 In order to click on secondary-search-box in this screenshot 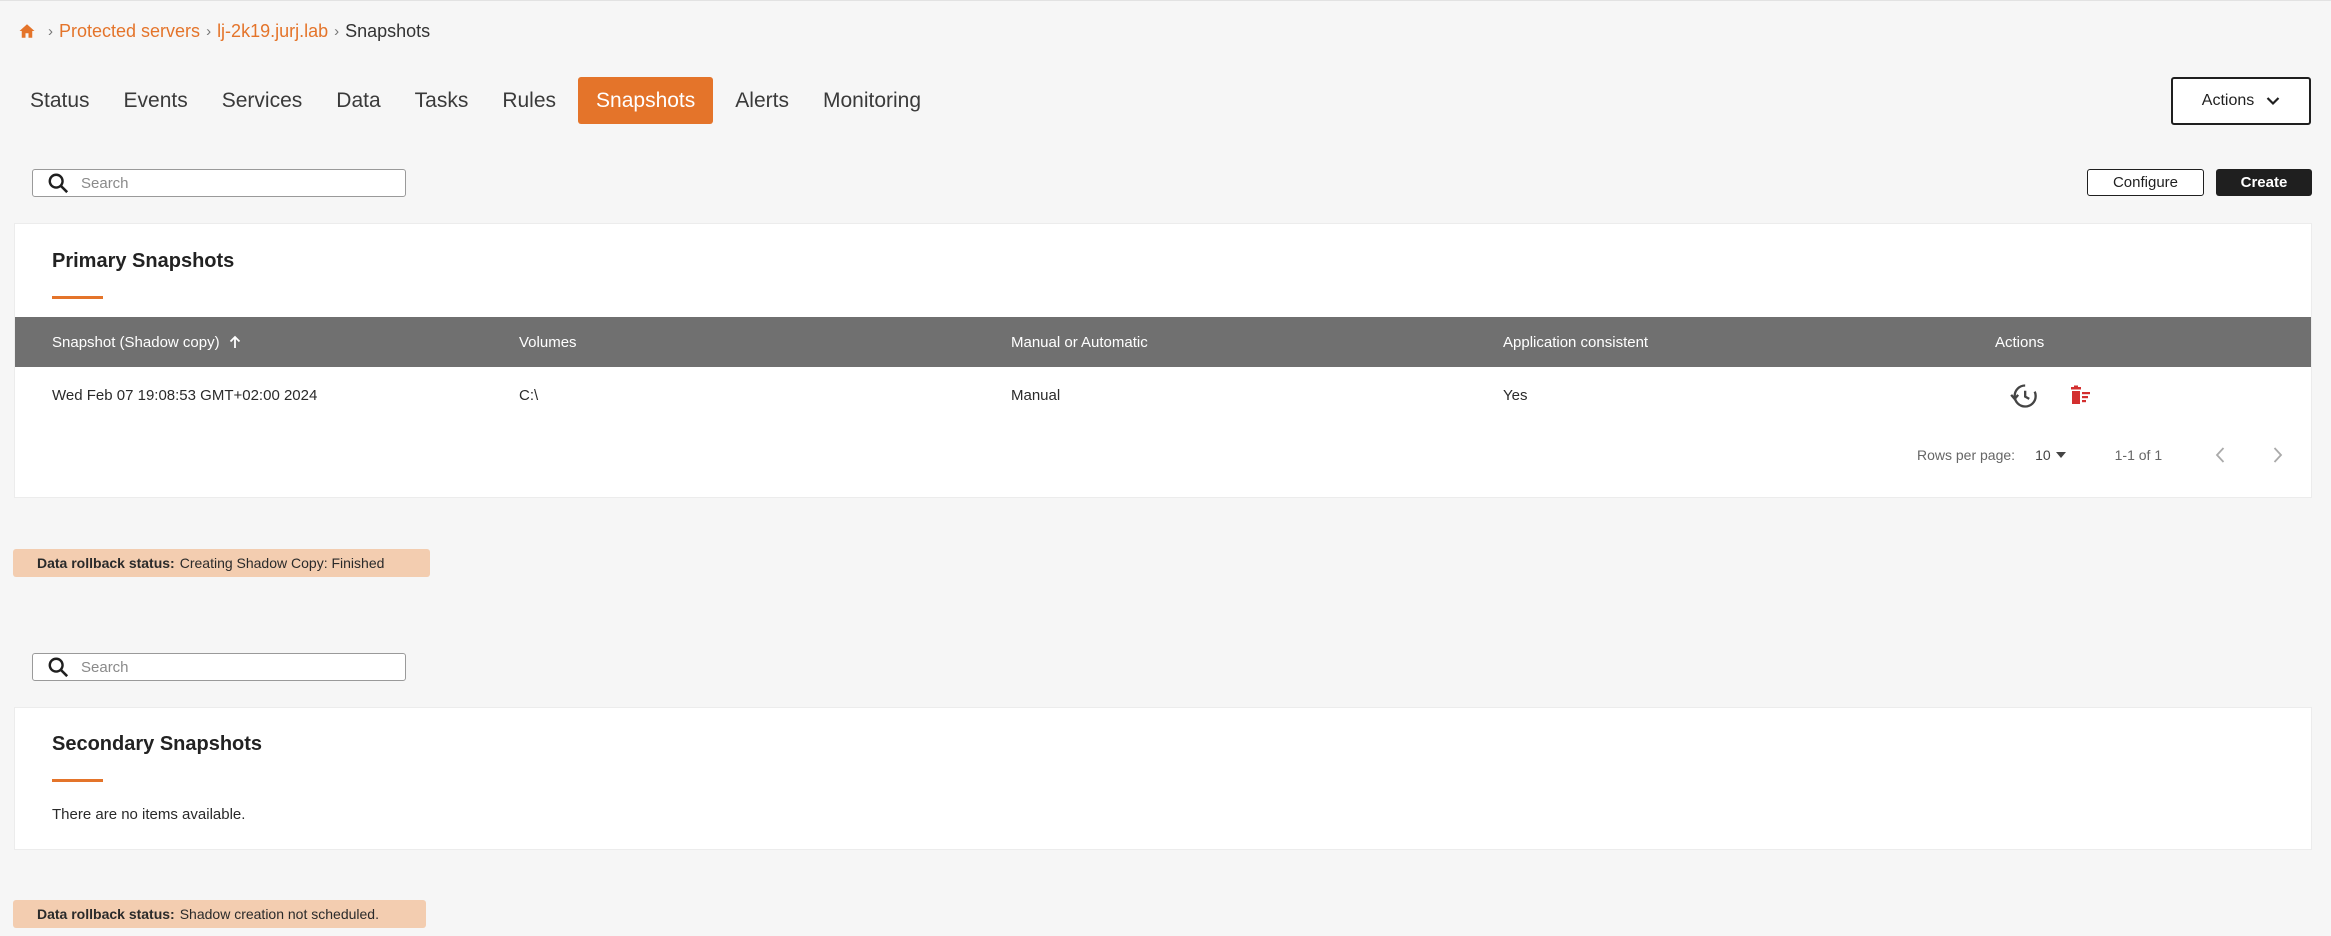, I will do `click(219, 667)`.